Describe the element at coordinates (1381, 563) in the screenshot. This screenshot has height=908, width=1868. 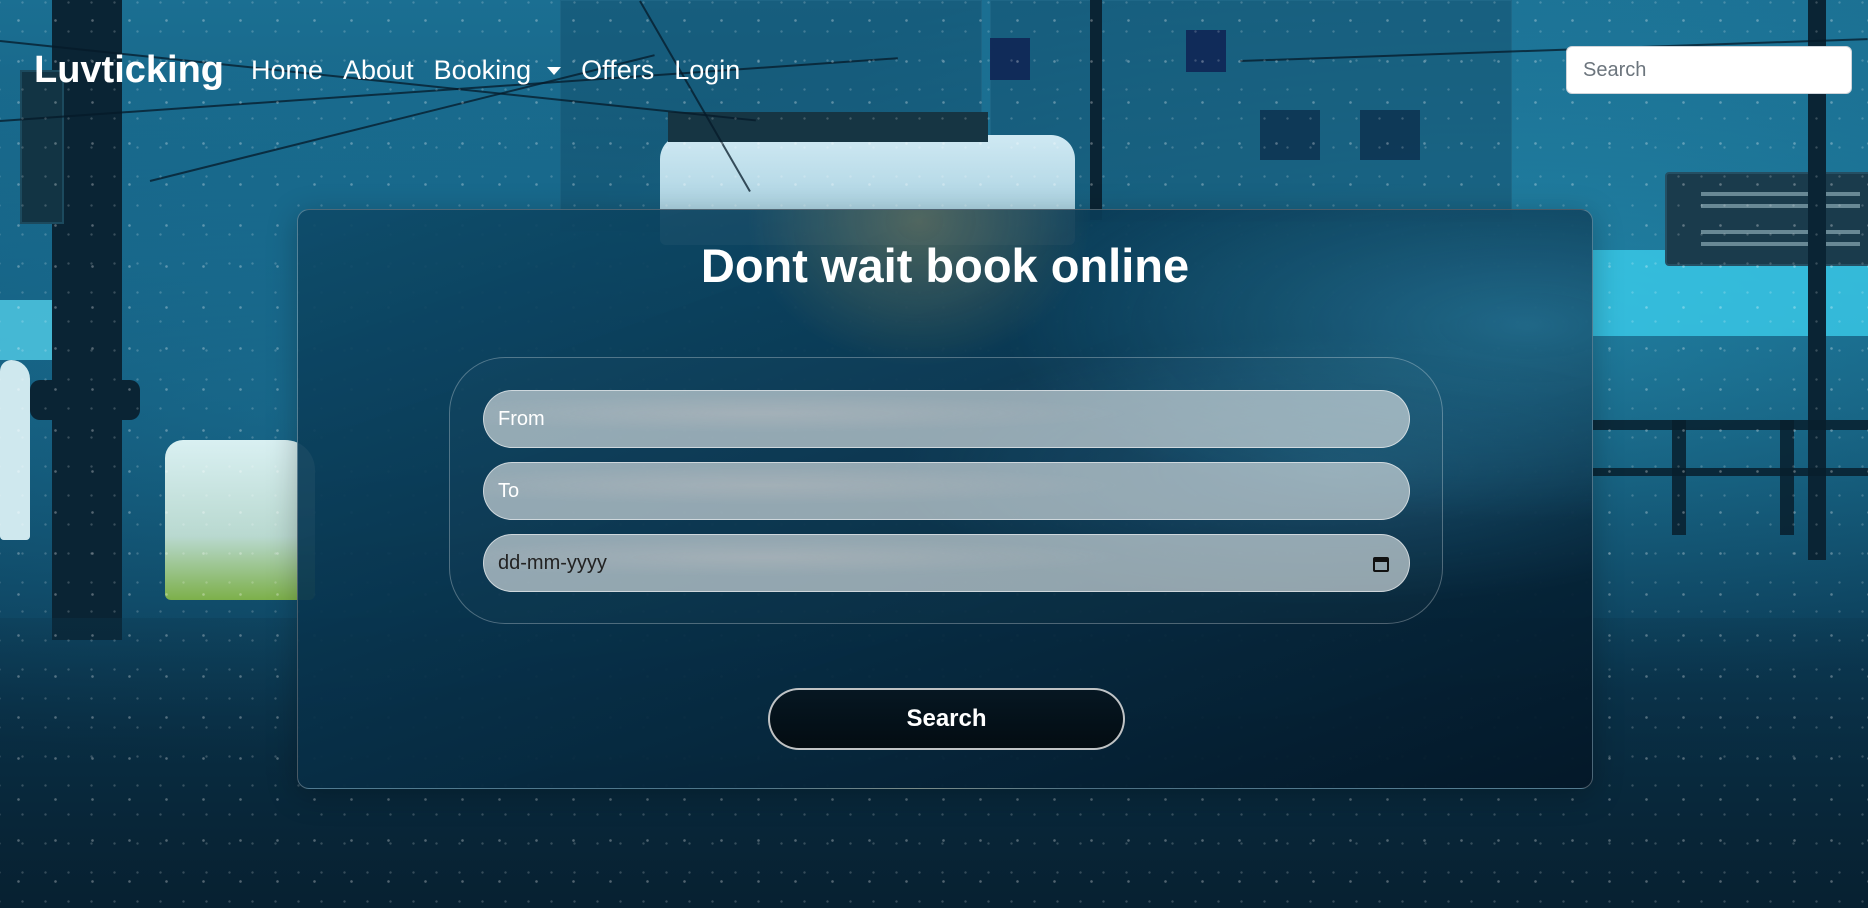
I see `calendar-icon` at that location.